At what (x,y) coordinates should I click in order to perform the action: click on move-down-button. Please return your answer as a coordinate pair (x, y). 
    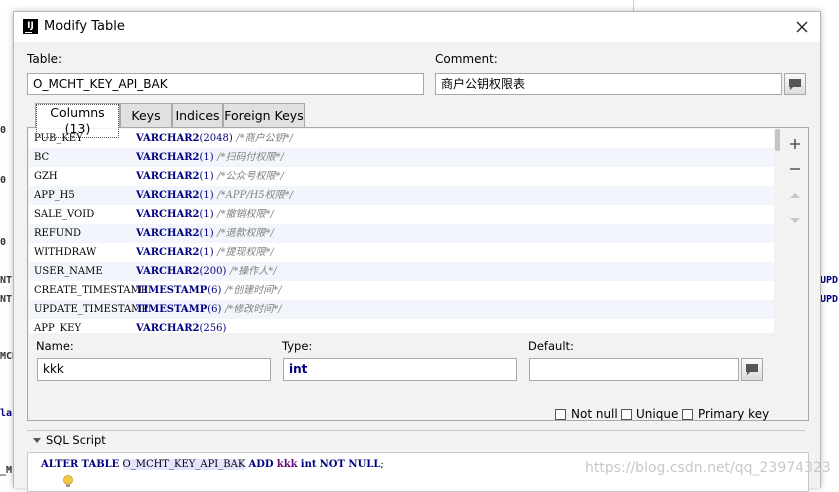
    Looking at the image, I should click on (795, 220).